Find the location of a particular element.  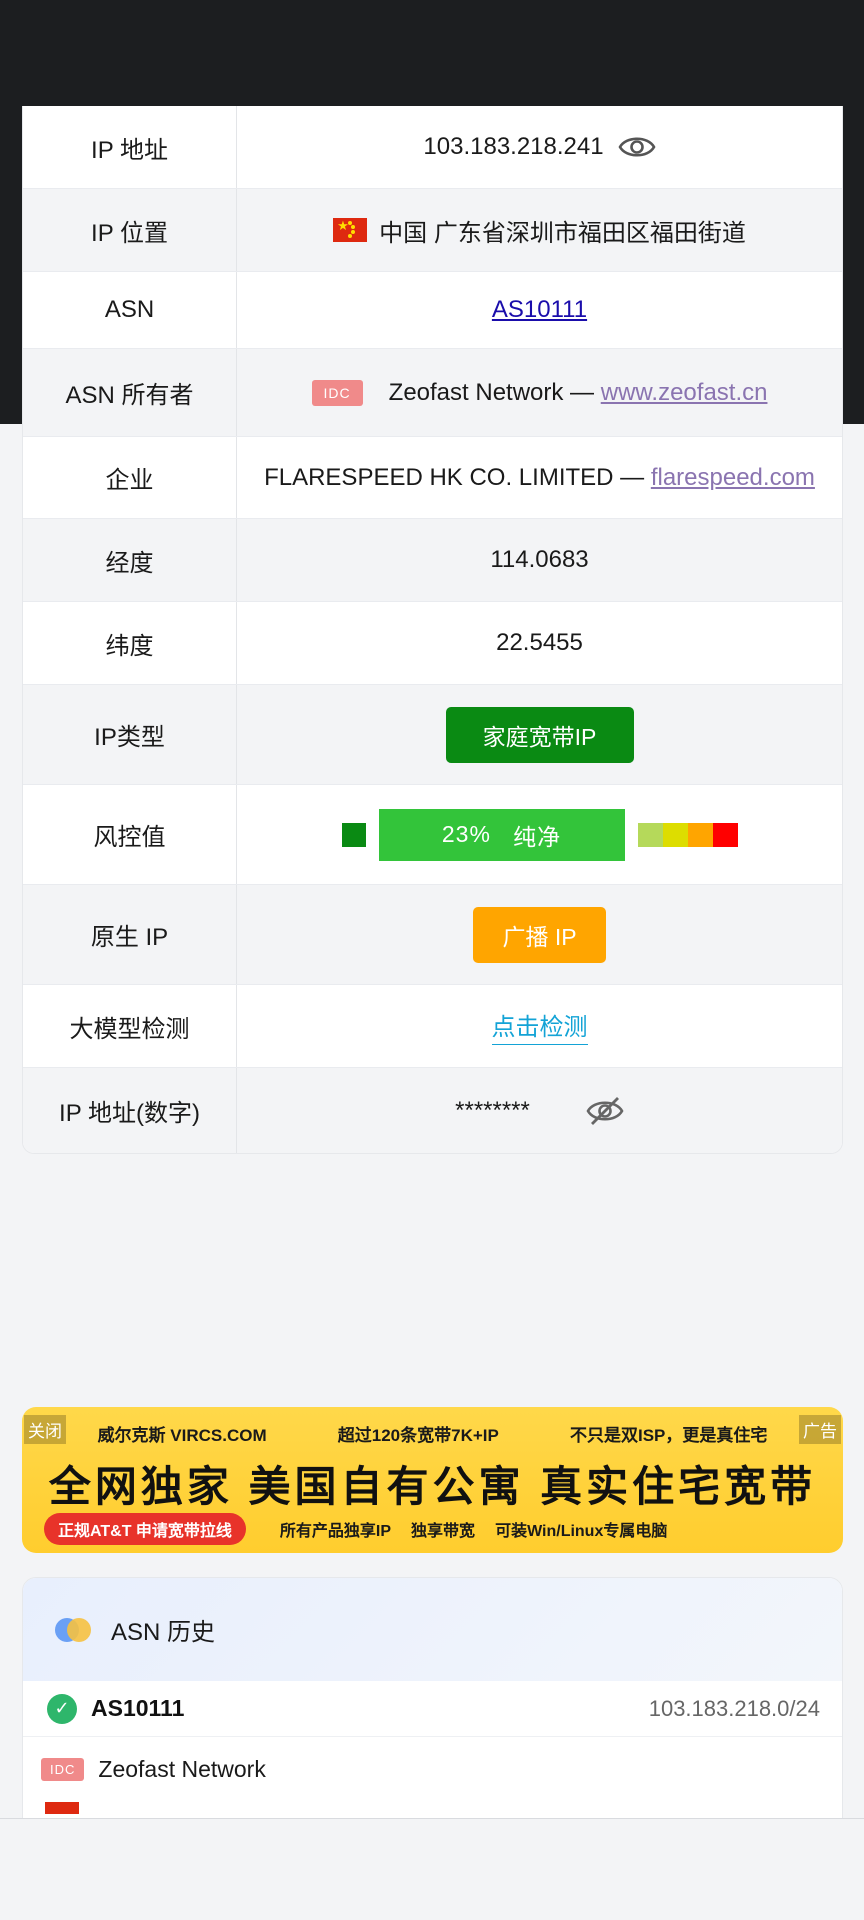

ip-address-text: 103.183.218.241 is located at coordinates (513, 146).